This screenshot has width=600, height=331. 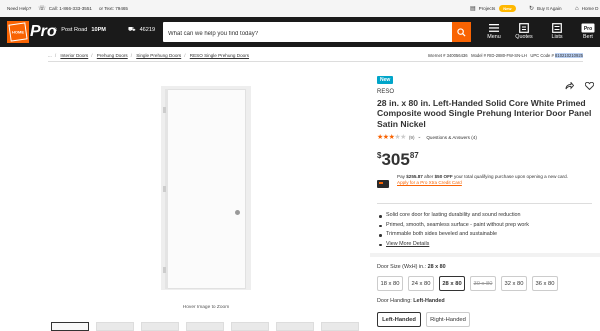 I want to click on svg-text: HOME, so click(x=18, y=32).